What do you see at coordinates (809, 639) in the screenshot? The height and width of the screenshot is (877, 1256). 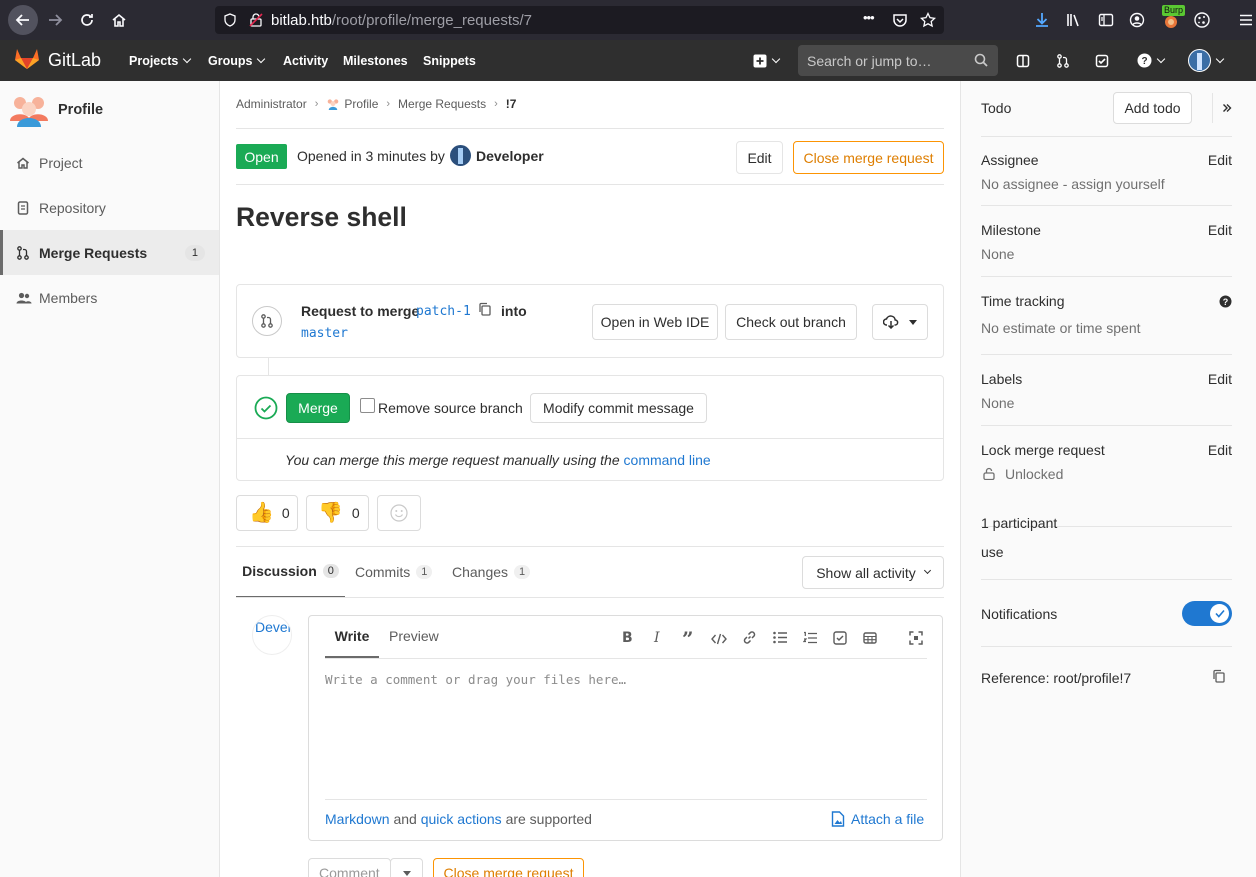 I see `numbered-list-icon` at bounding box center [809, 639].